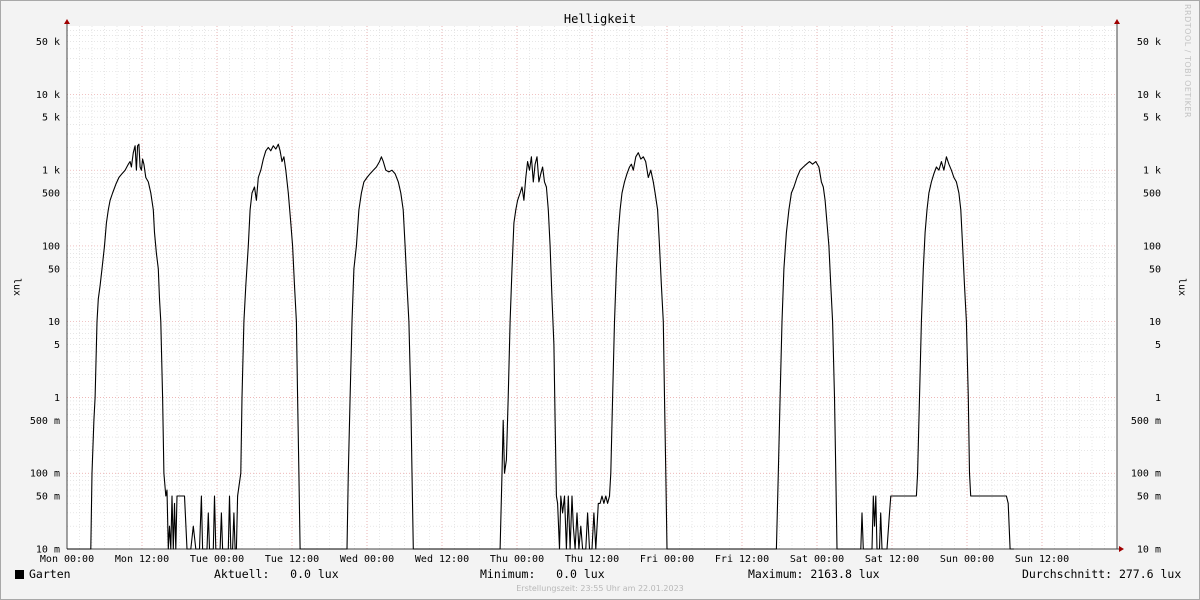  I want to click on legend-current-value: 0.0 lux, so click(314, 574).